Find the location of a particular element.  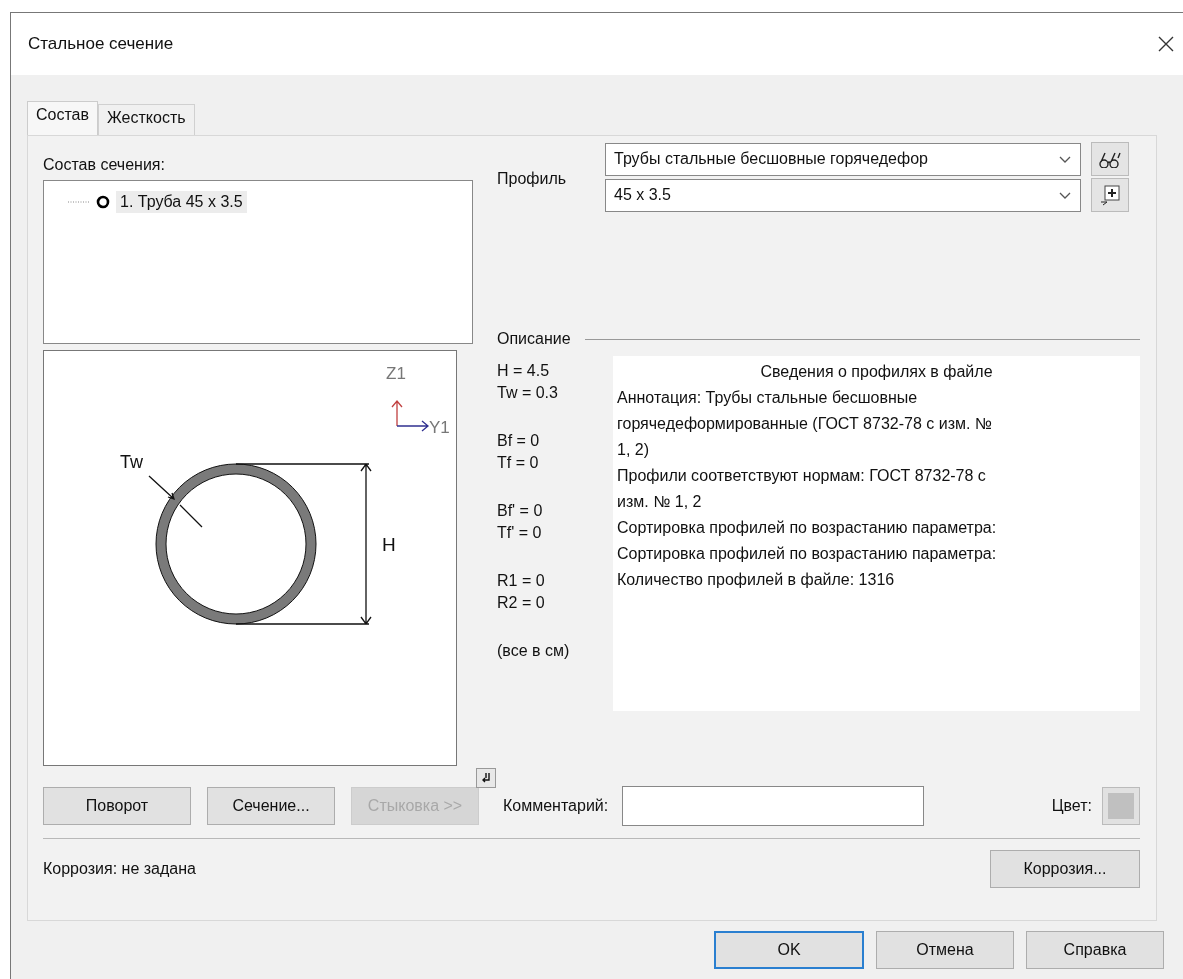

info-title: Сведения о профилях в файле is located at coordinates (876, 372).